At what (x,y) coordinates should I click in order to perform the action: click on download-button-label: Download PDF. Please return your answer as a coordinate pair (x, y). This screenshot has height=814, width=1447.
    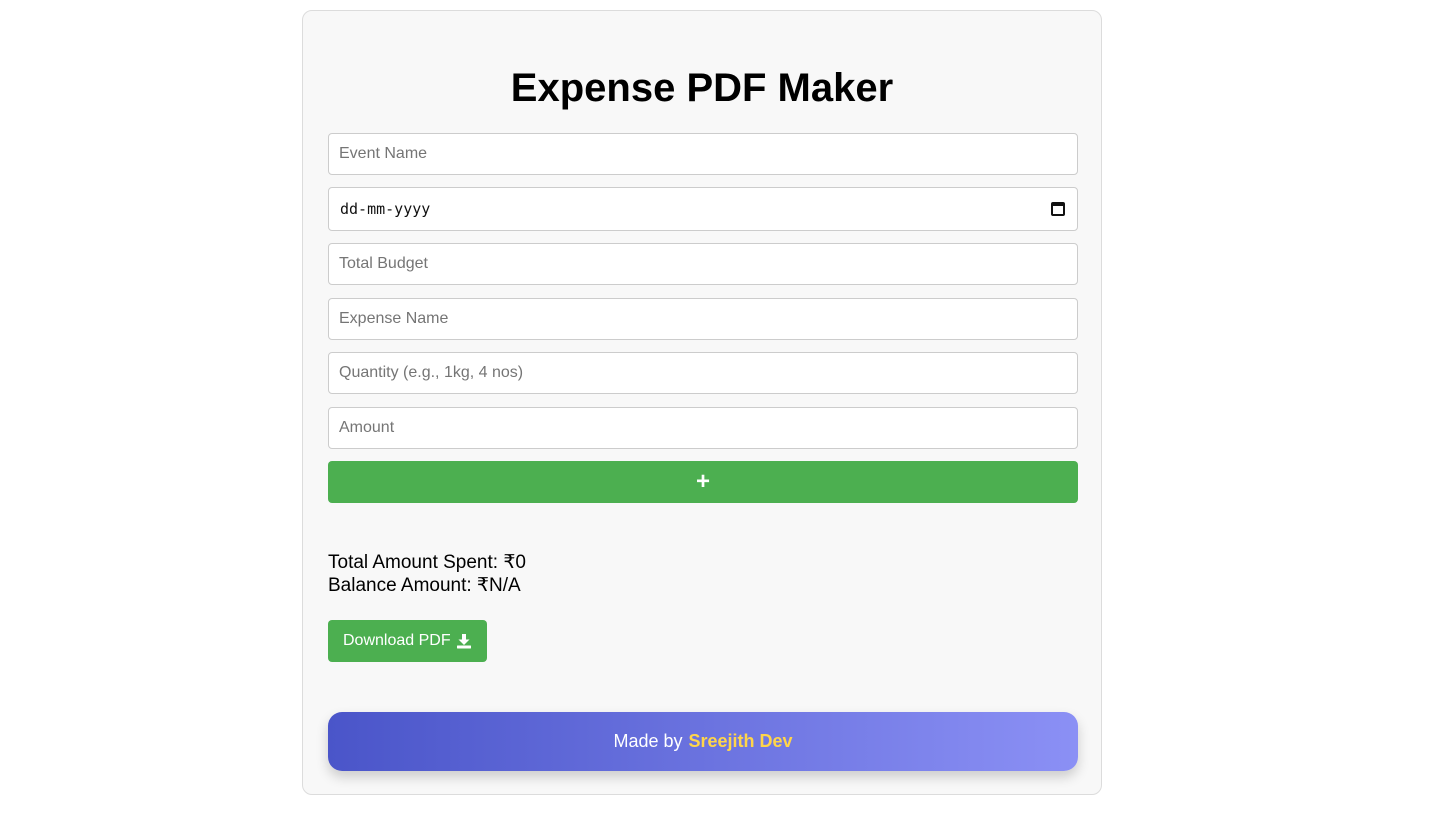
    Looking at the image, I should click on (397, 640).